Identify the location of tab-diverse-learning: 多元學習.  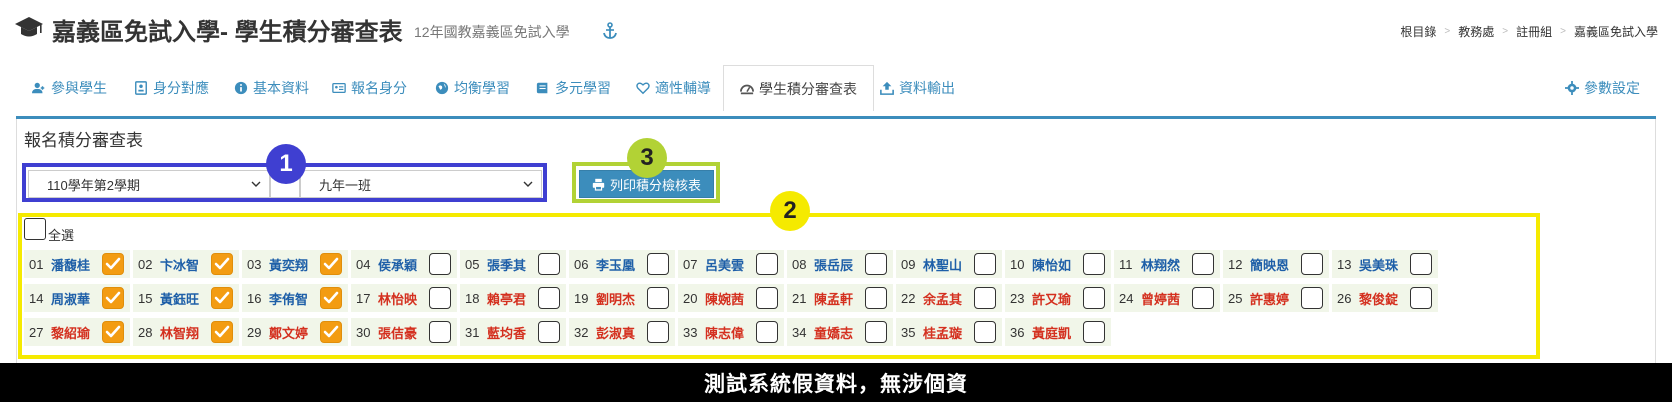
(573, 88).